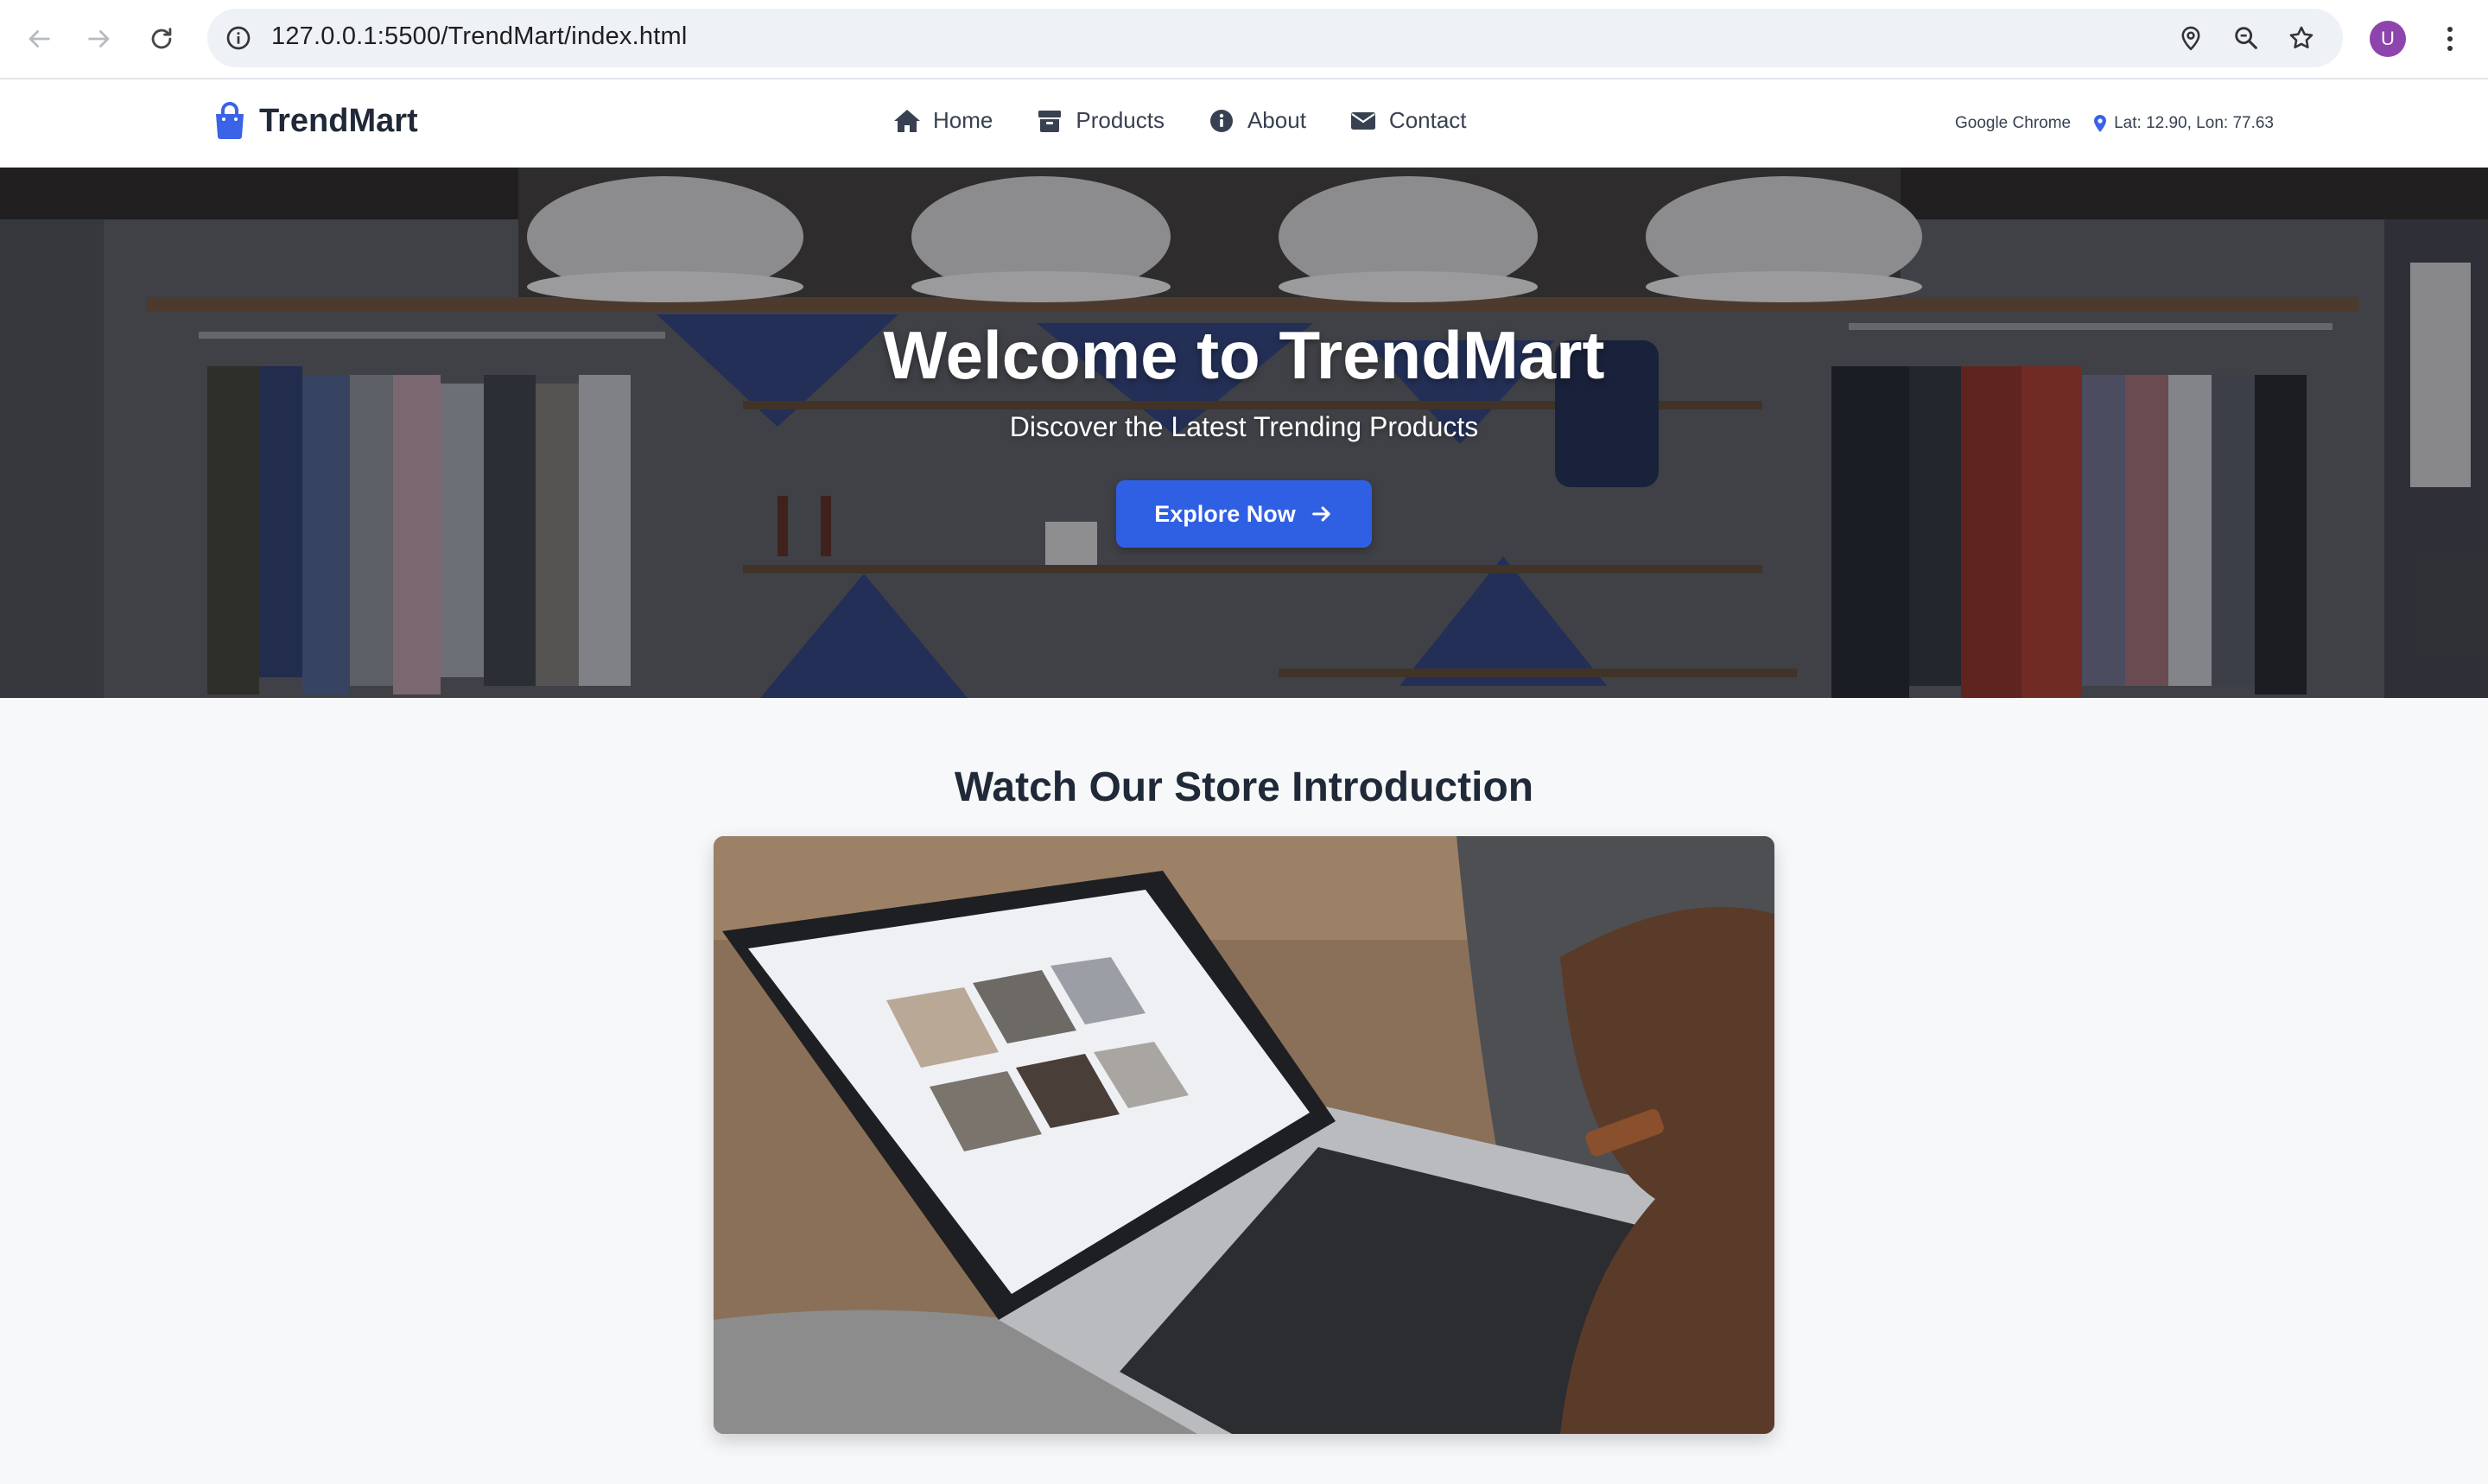  What do you see at coordinates (479, 36) in the screenshot?
I see `url-text: 127.0.0.1:5500/TrendMart/index.html` at bounding box center [479, 36].